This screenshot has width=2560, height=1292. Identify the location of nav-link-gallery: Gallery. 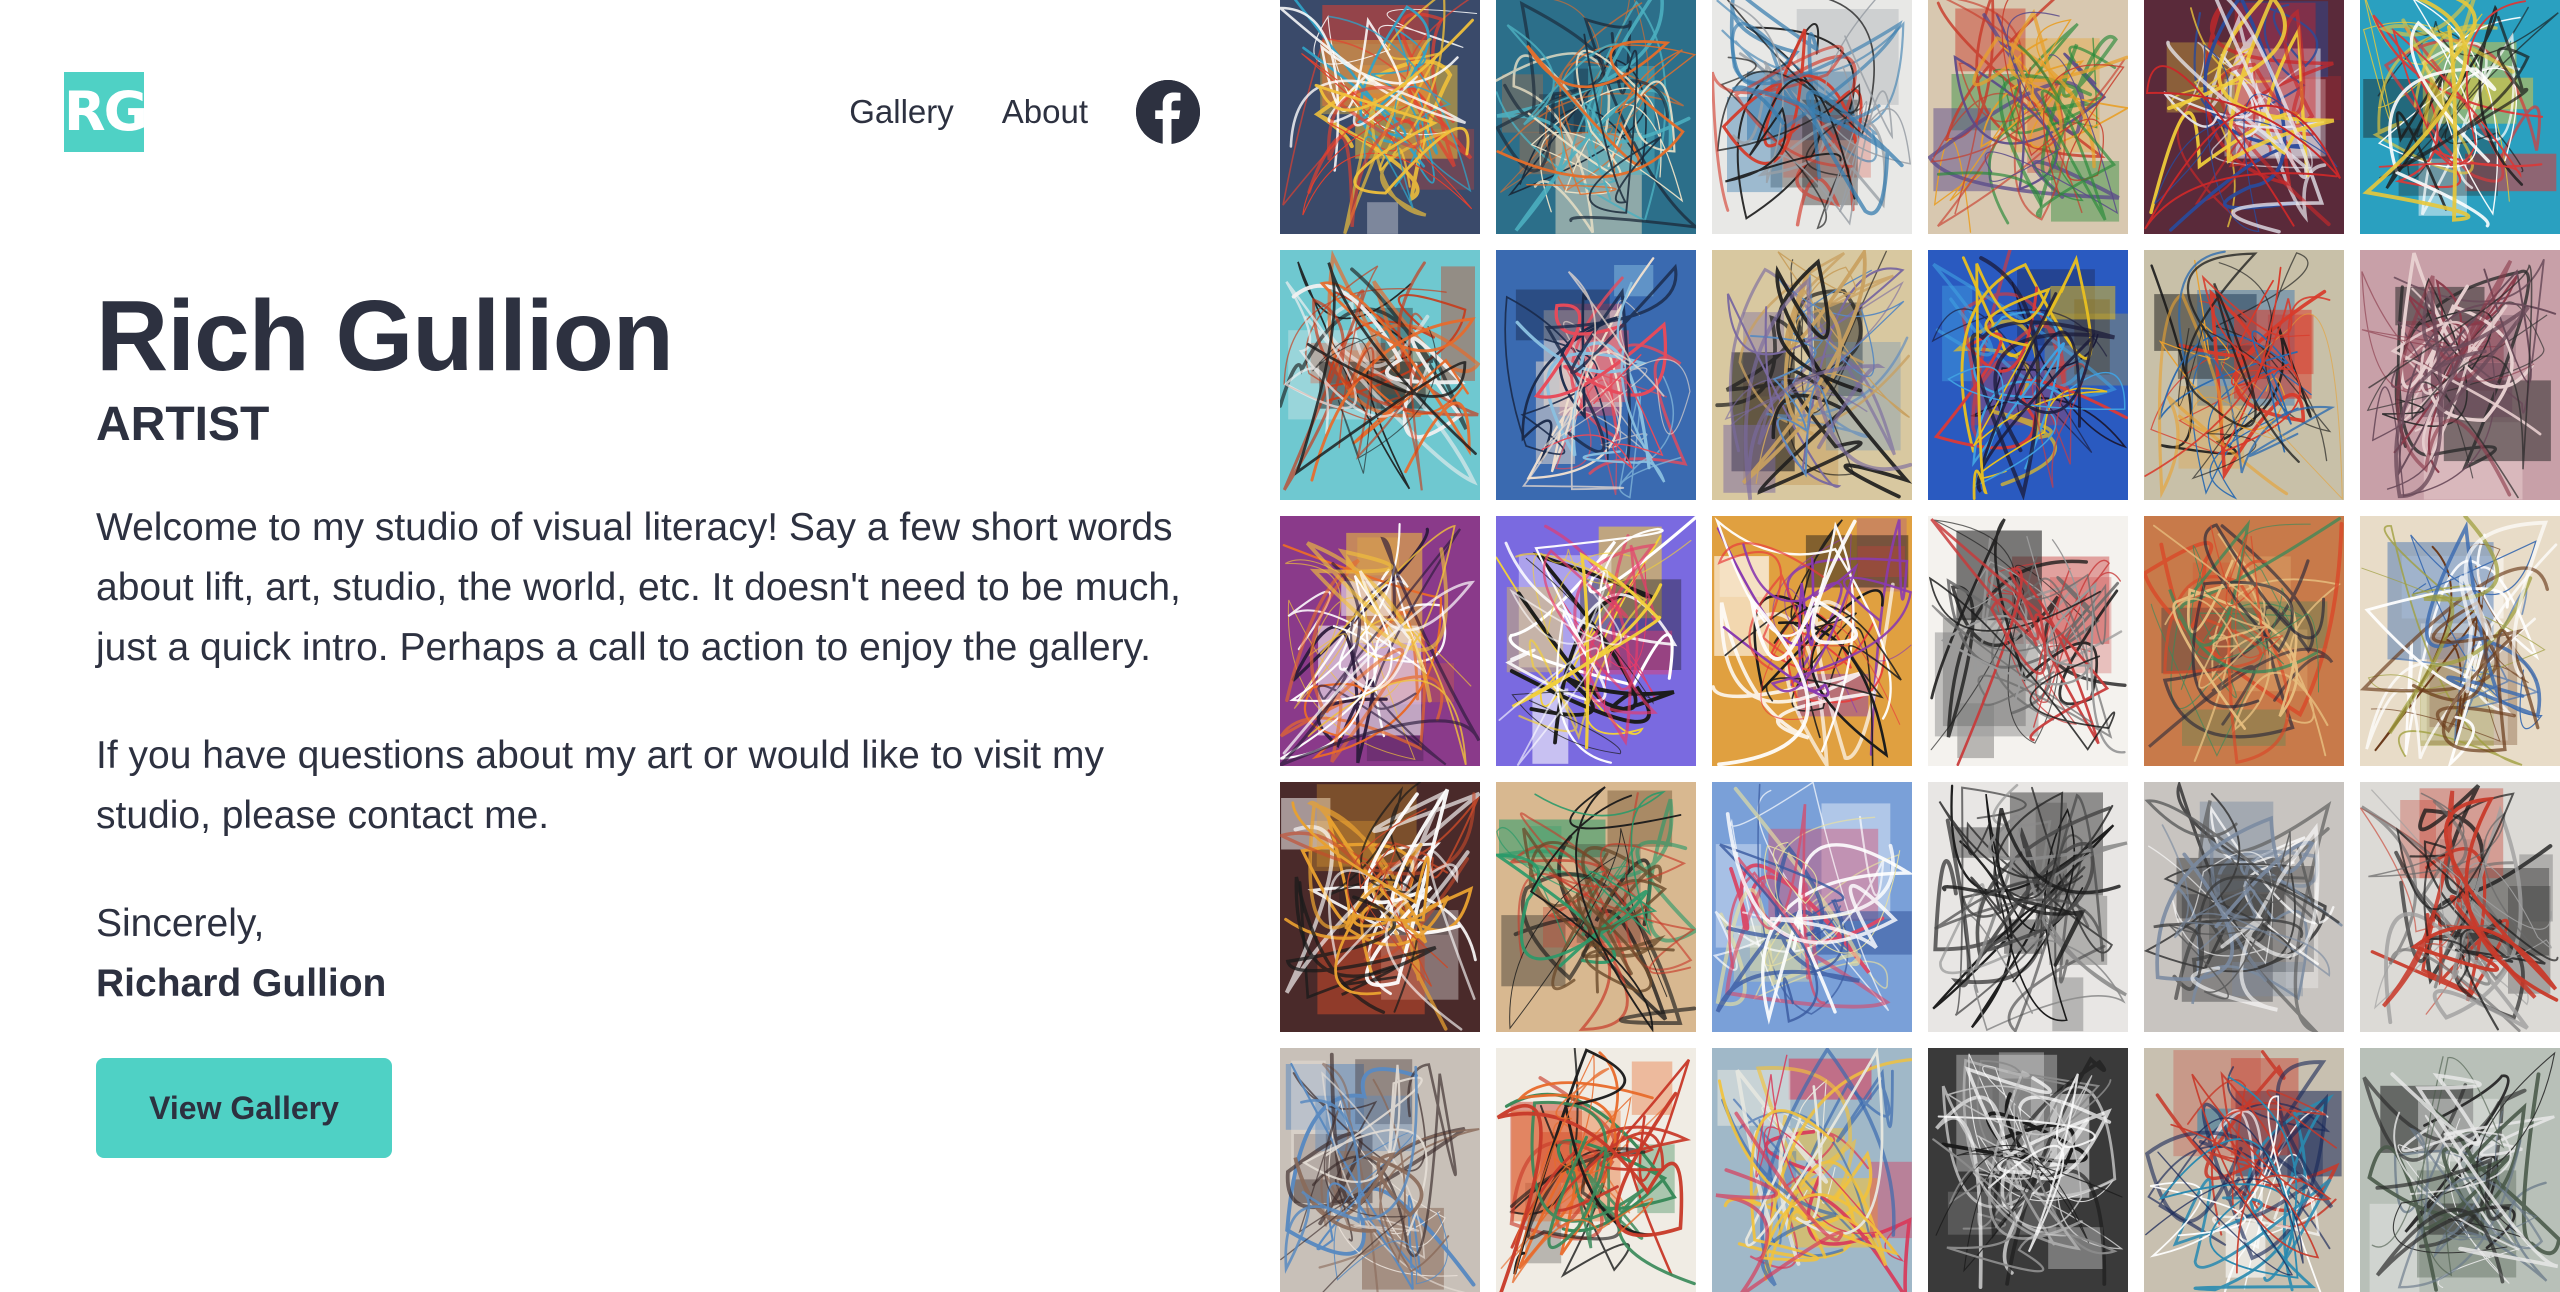
(901, 112).